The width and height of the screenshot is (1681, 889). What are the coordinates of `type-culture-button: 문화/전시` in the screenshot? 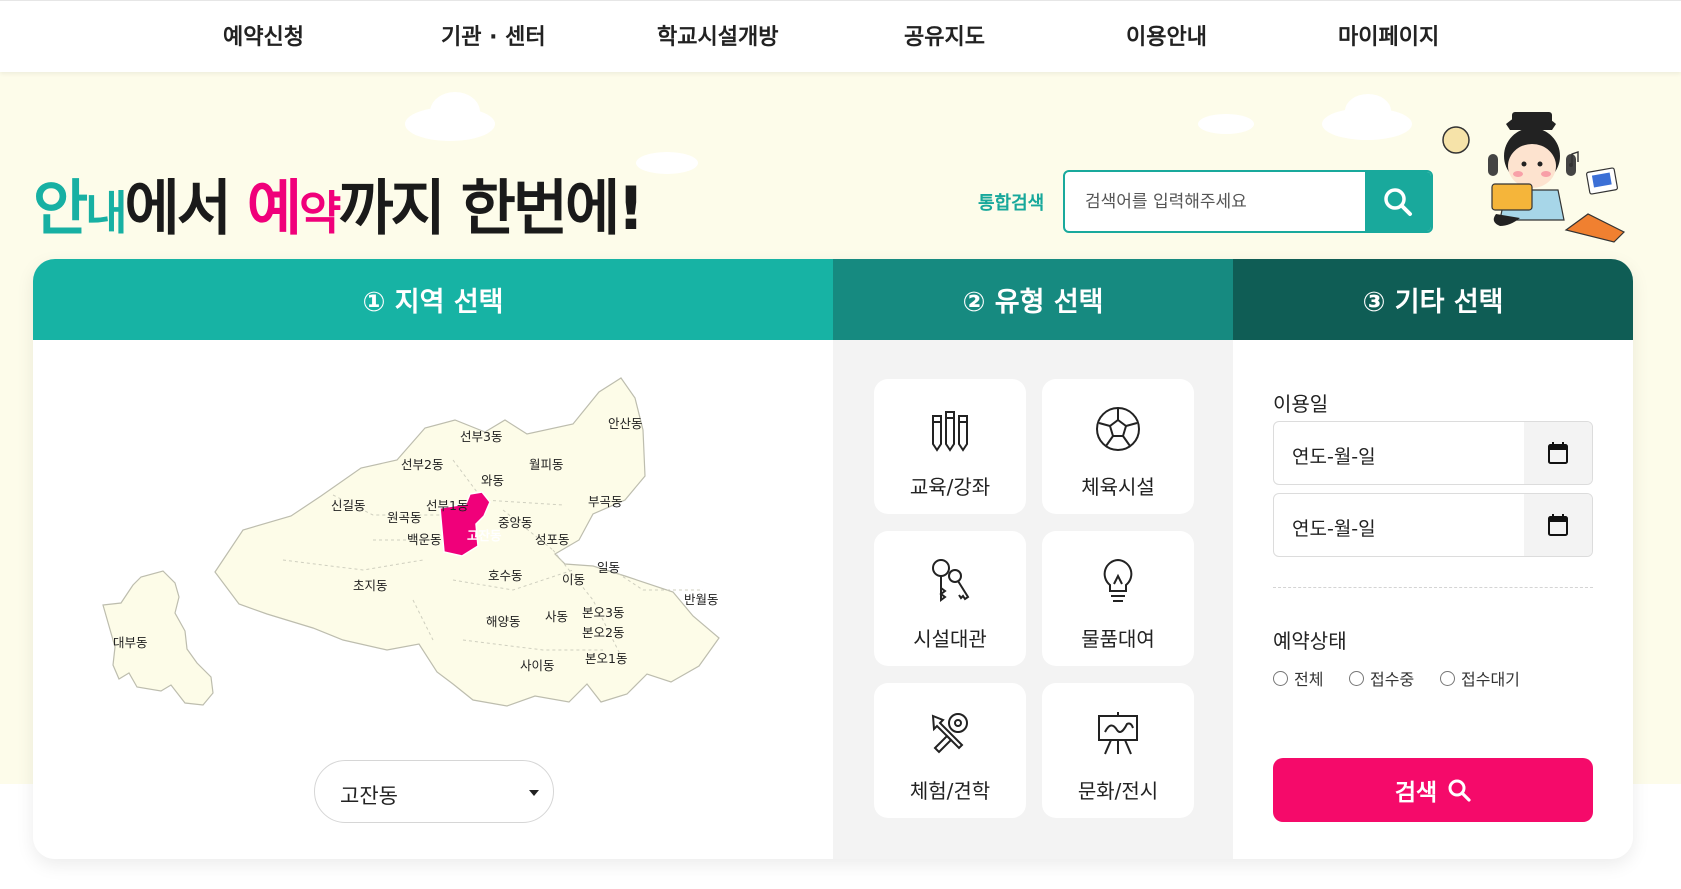 It's located at (1118, 750).